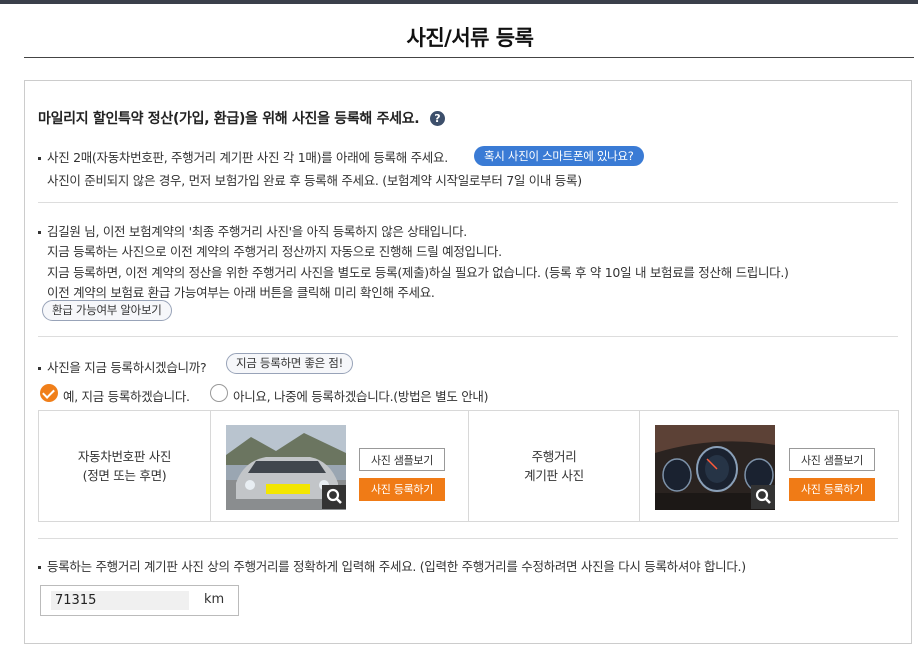 The image size is (918, 668). What do you see at coordinates (470, 38) in the screenshot?
I see `page-title: 사진/서류 등록` at bounding box center [470, 38].